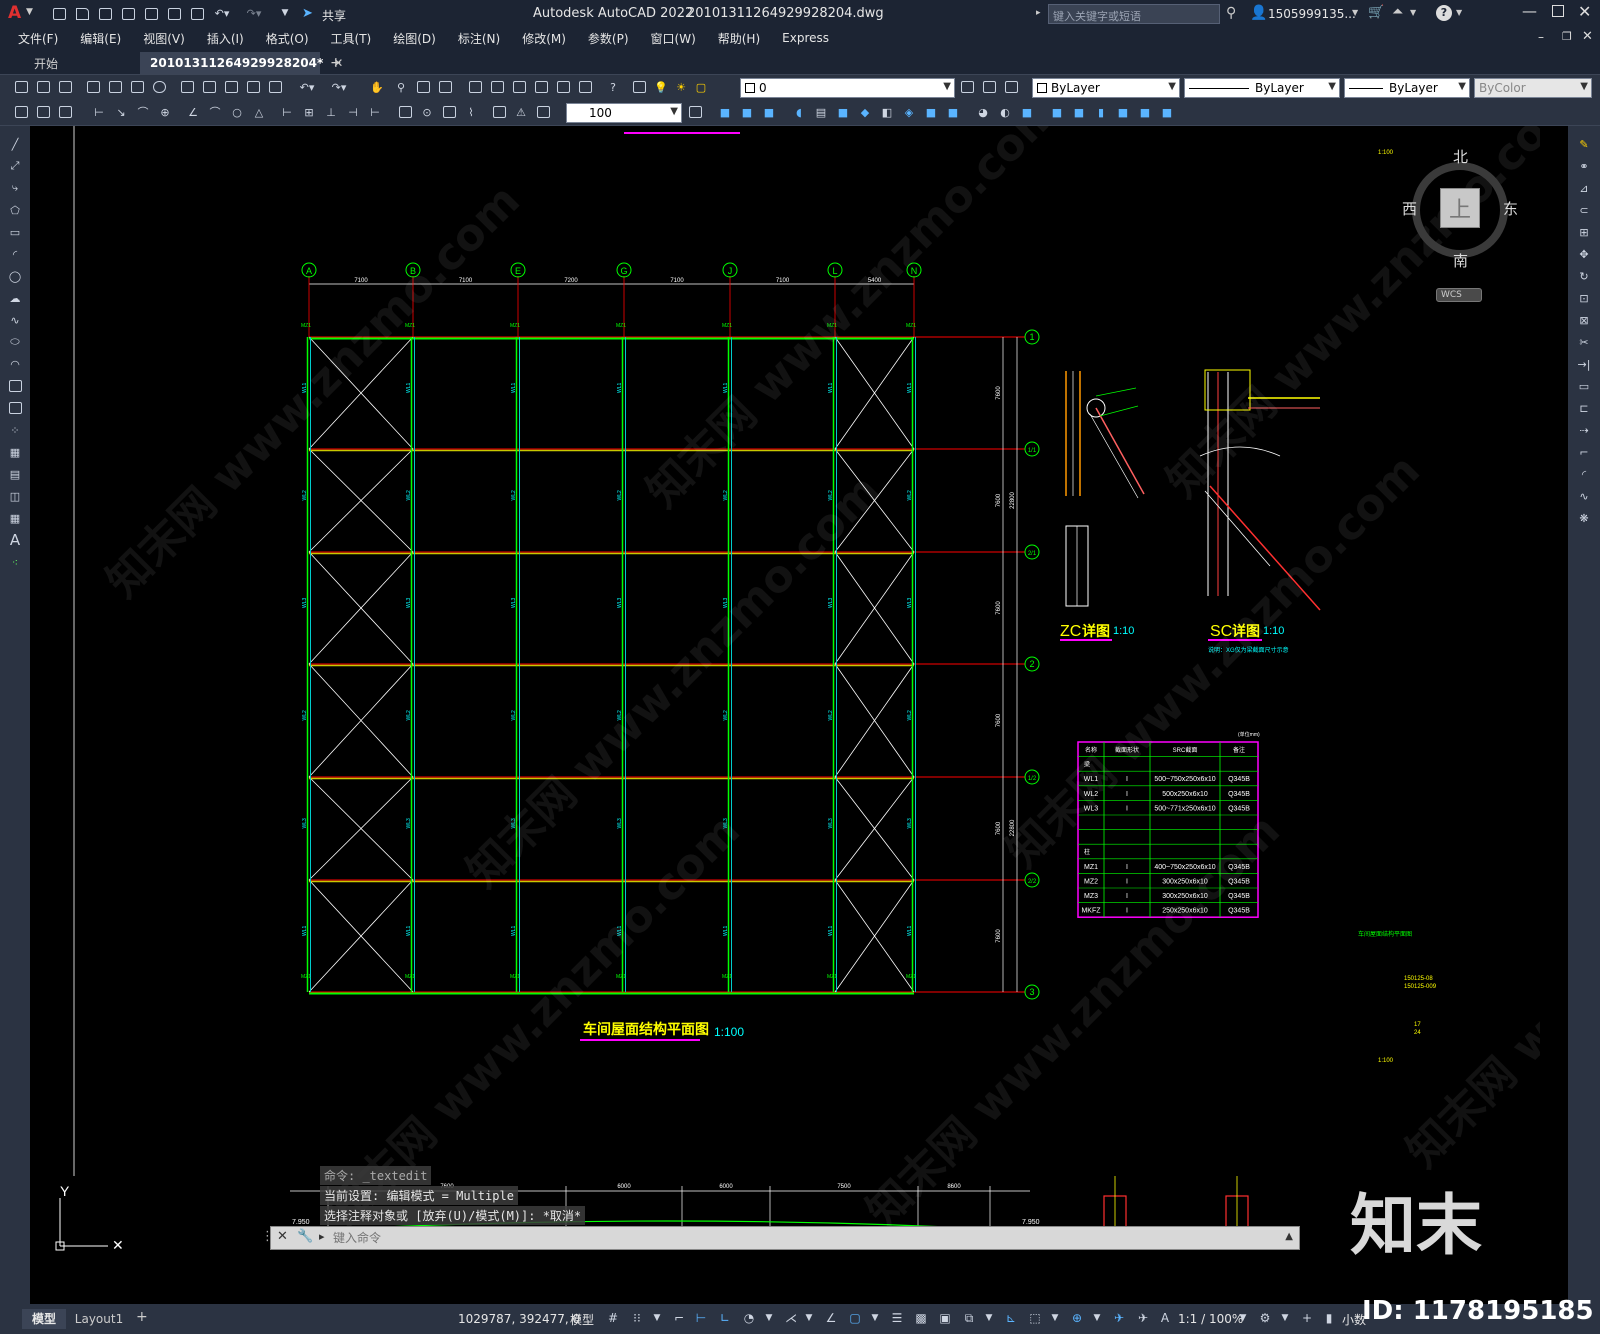 The width and height of the screenshot is (1600, 1334). Describe the element at coordinates (799, 112) in the screenshot. I see `sphere-icon: ◖` at that location.